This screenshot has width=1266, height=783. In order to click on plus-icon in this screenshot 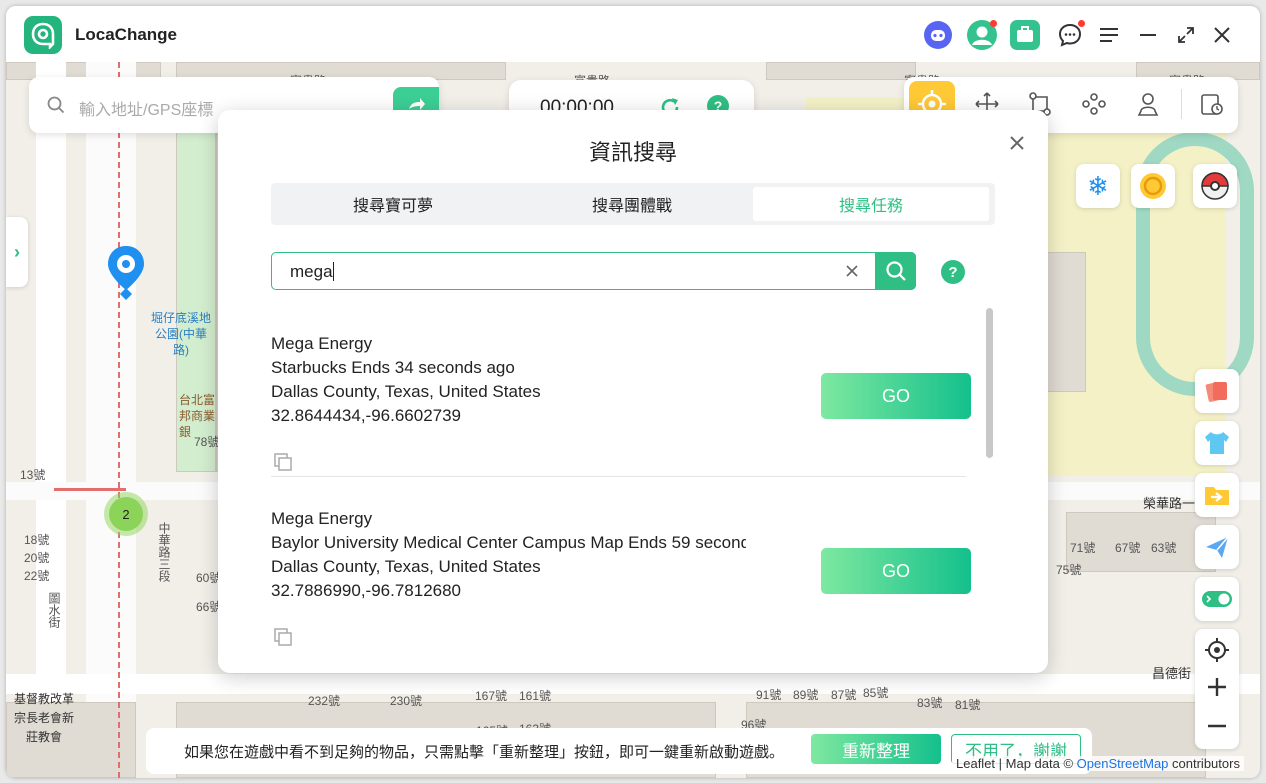, I will do `click(1217, 687)`.